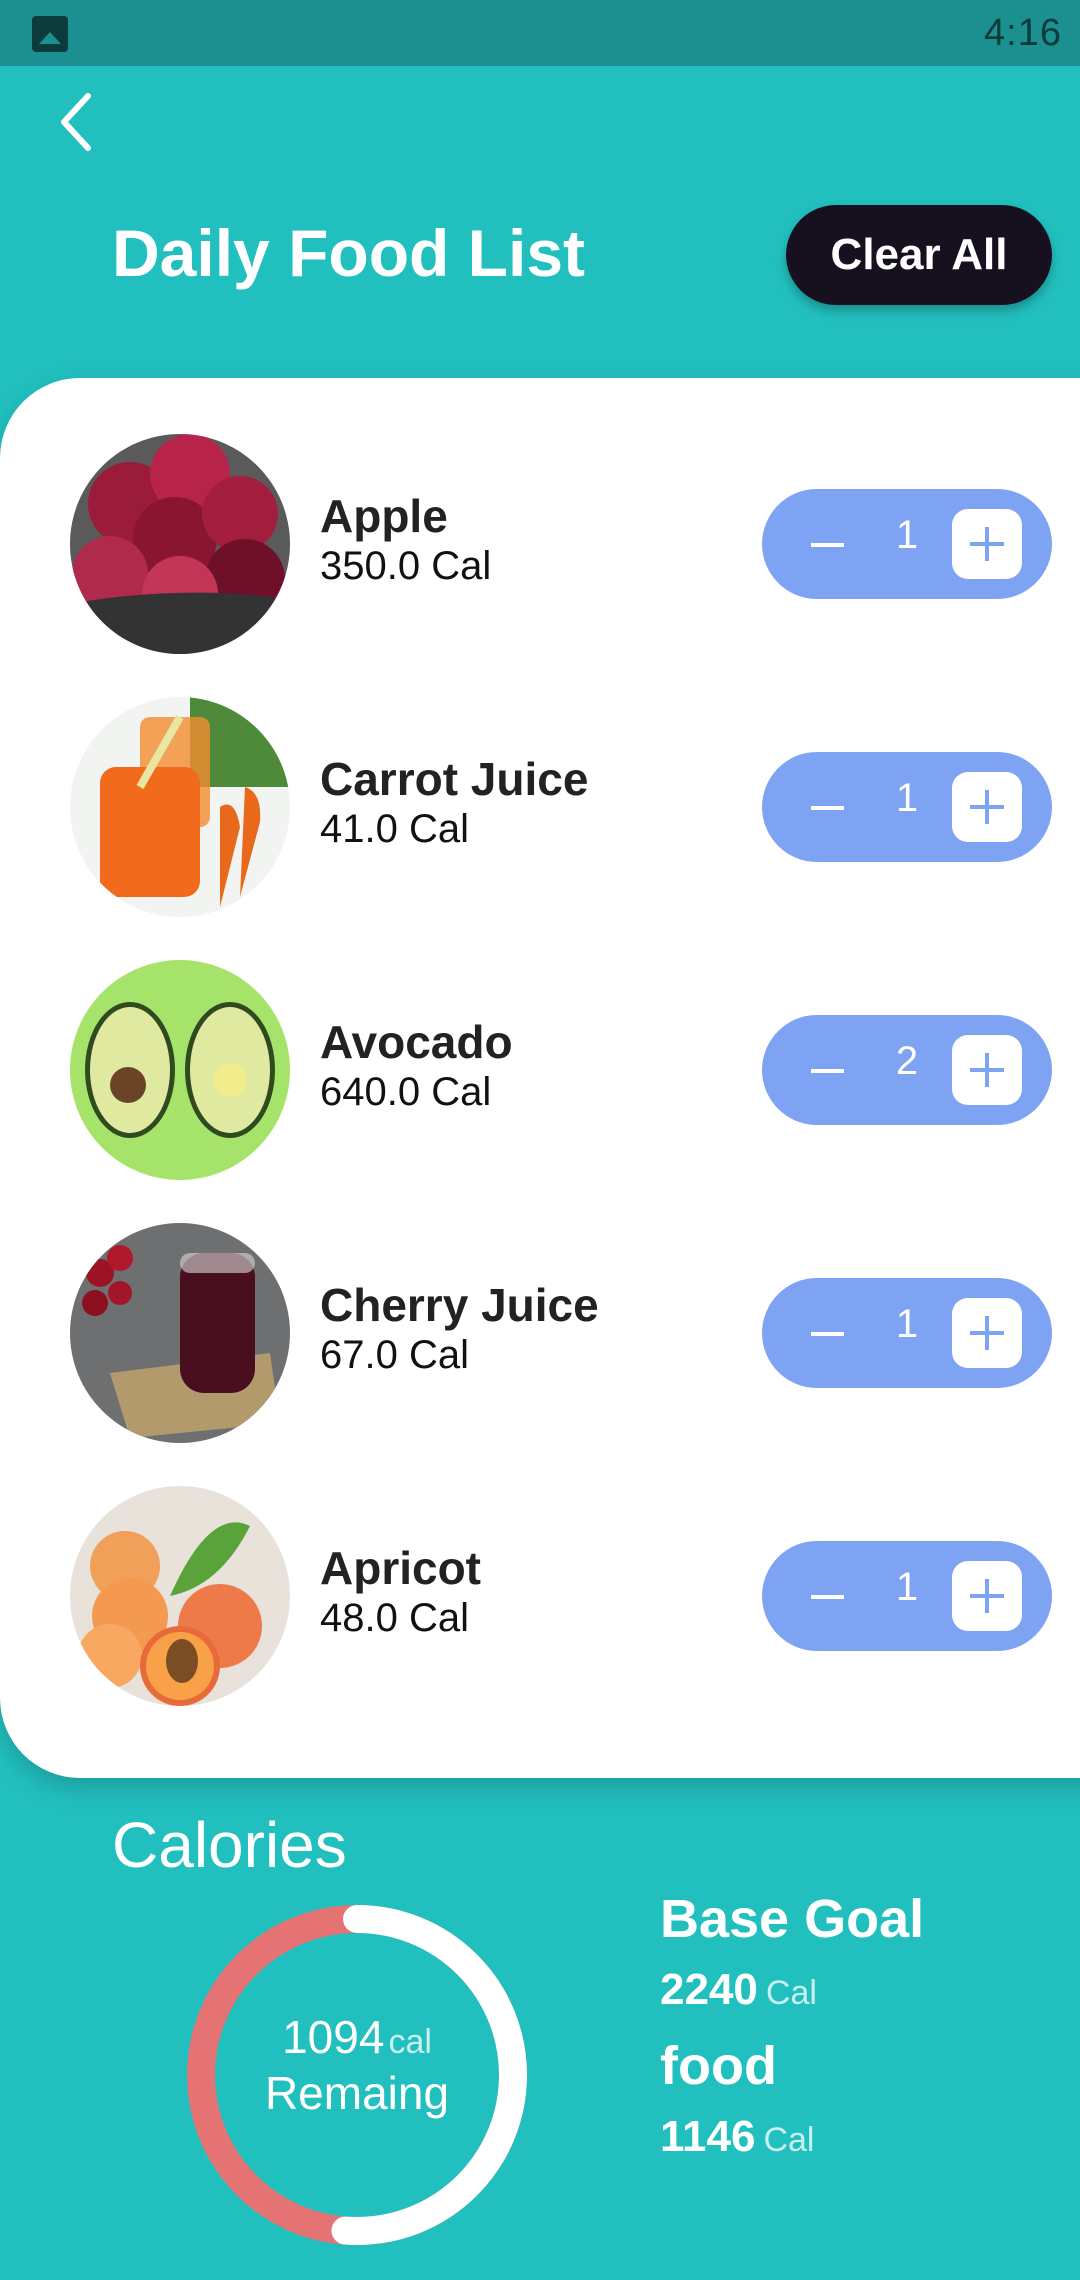 Image resolution: width=1080 pixels, height=2280 pixels. I want to click on food-name: Apricot, so click(400, 1568).